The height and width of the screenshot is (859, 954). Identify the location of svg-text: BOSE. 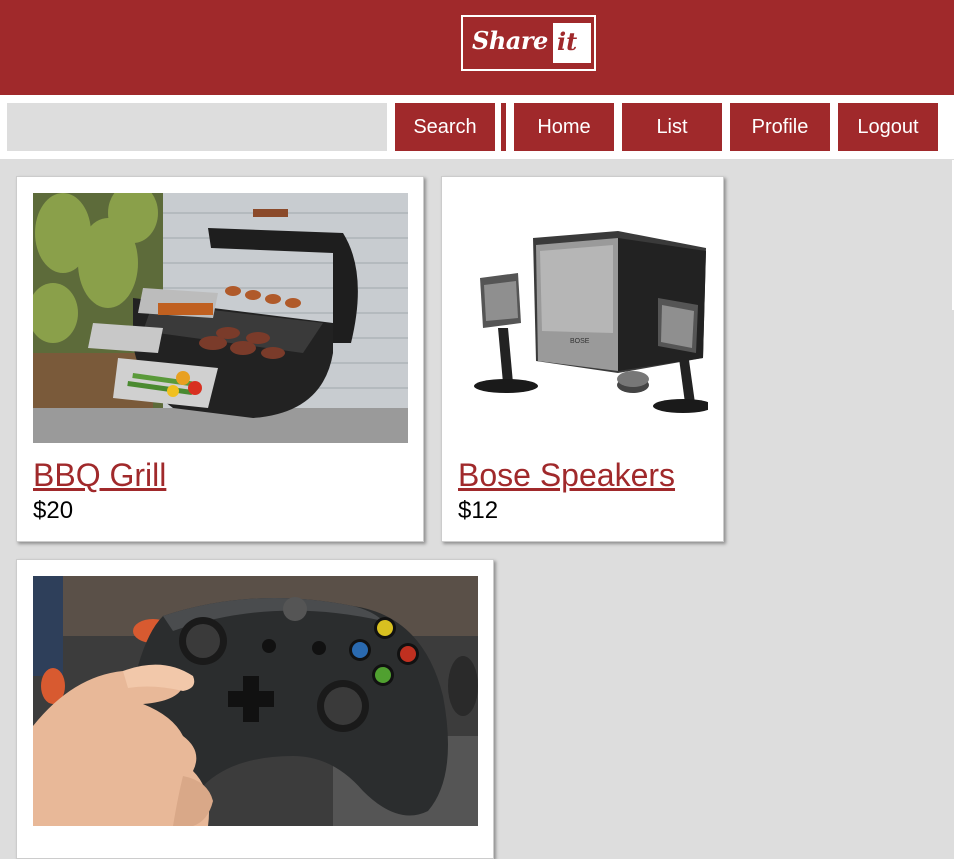
(580, 341).